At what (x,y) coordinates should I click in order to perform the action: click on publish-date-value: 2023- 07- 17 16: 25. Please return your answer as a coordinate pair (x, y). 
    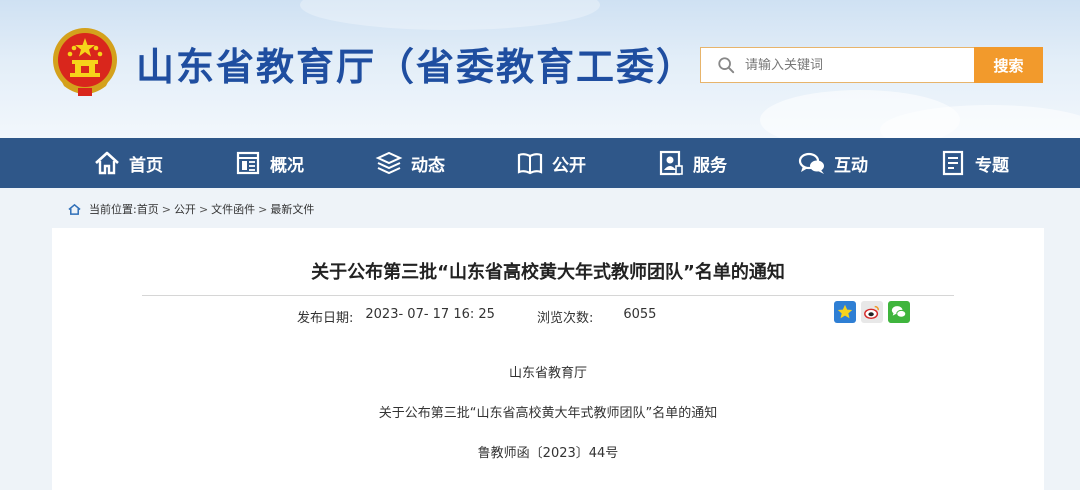
    Looking at the image, I should click on (430, 314).